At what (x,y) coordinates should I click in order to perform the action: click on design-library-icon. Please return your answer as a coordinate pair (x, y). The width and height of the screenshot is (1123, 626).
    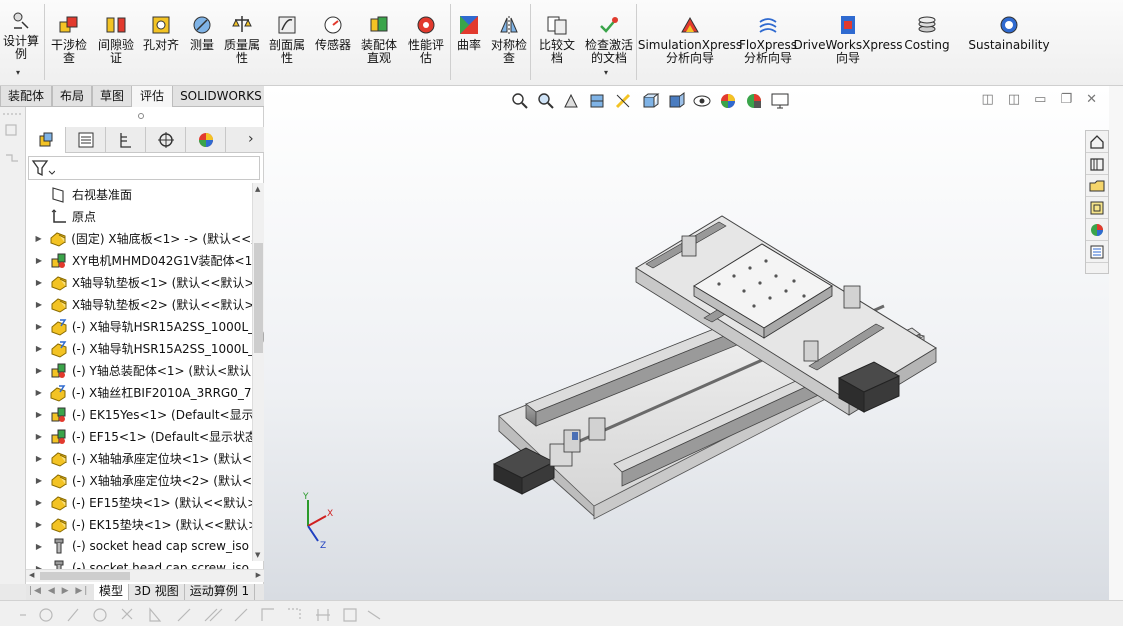
    Looking at the image, I should click on (1097, 164).